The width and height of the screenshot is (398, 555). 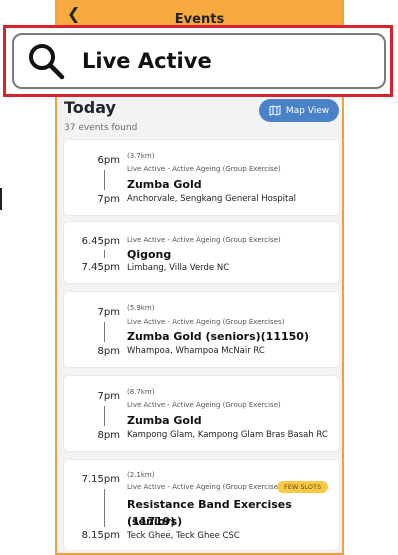 I want to click on event-name-line2: (11719), so click(x=151, y=521).